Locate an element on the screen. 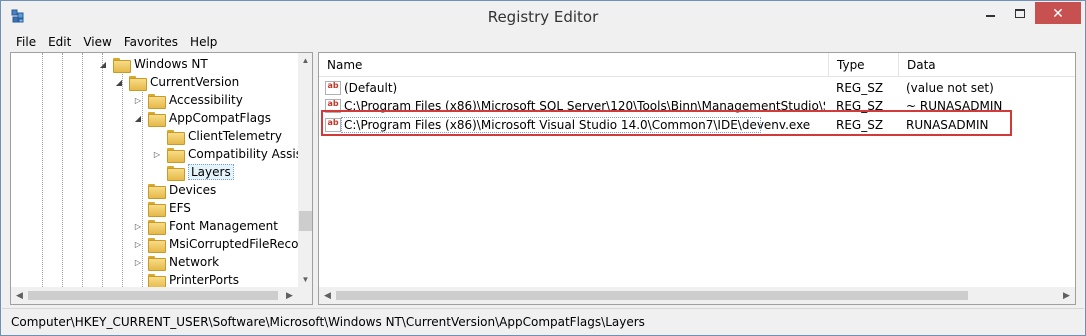 The height and width of the screenshot is (336, 1086). column-header-name: Name is located at coordinates (574, 65).